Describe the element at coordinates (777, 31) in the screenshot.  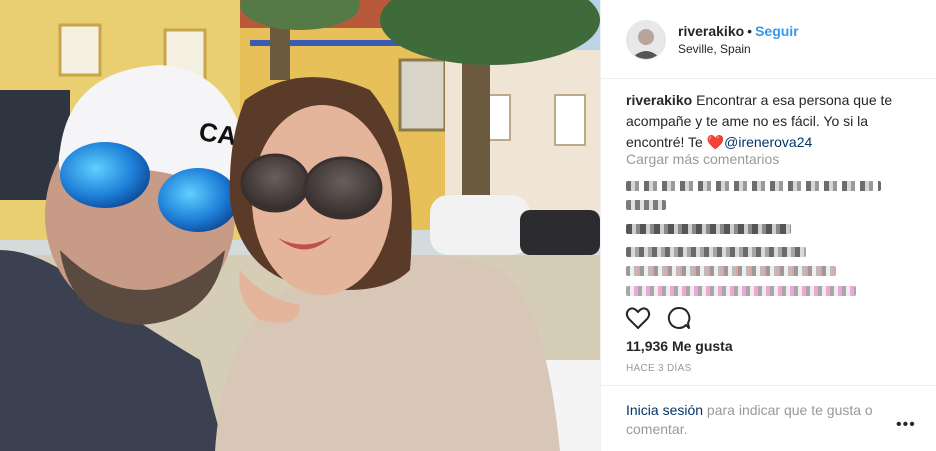
I see `follow-button: Seguir` at that location.